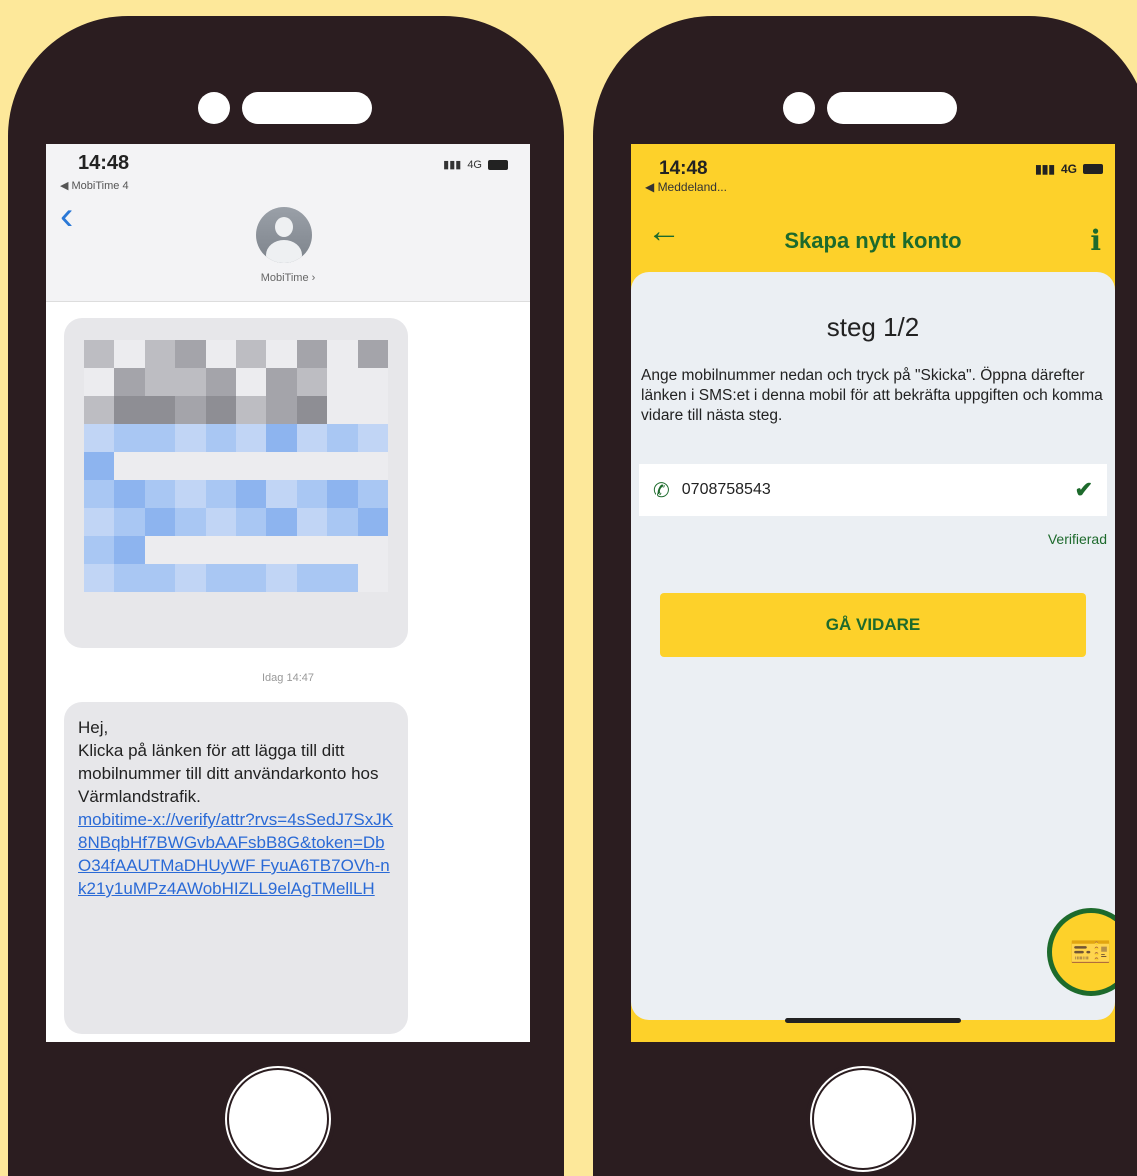 This screenshot has width=1137, height=1176. What do you see at coordinates (1077, 539) in the screenshot?
I see `verified-label: Verifierad` at bounding box center [1077, 539].